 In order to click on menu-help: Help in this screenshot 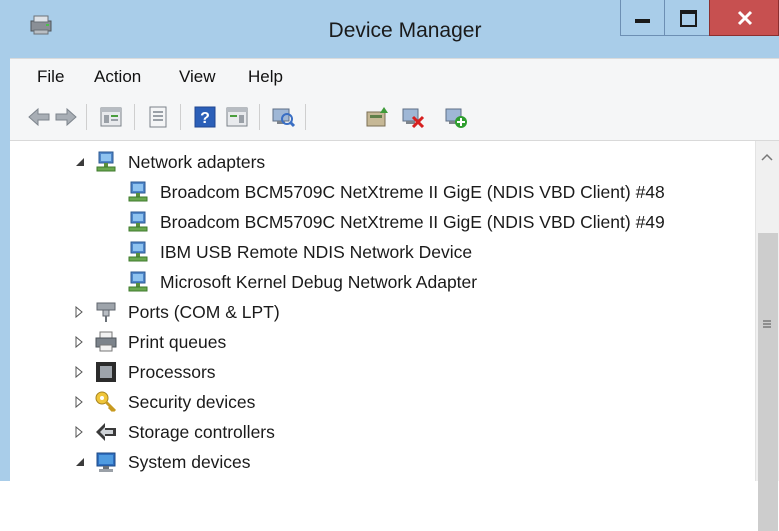, I will do `click(265, 77)`.